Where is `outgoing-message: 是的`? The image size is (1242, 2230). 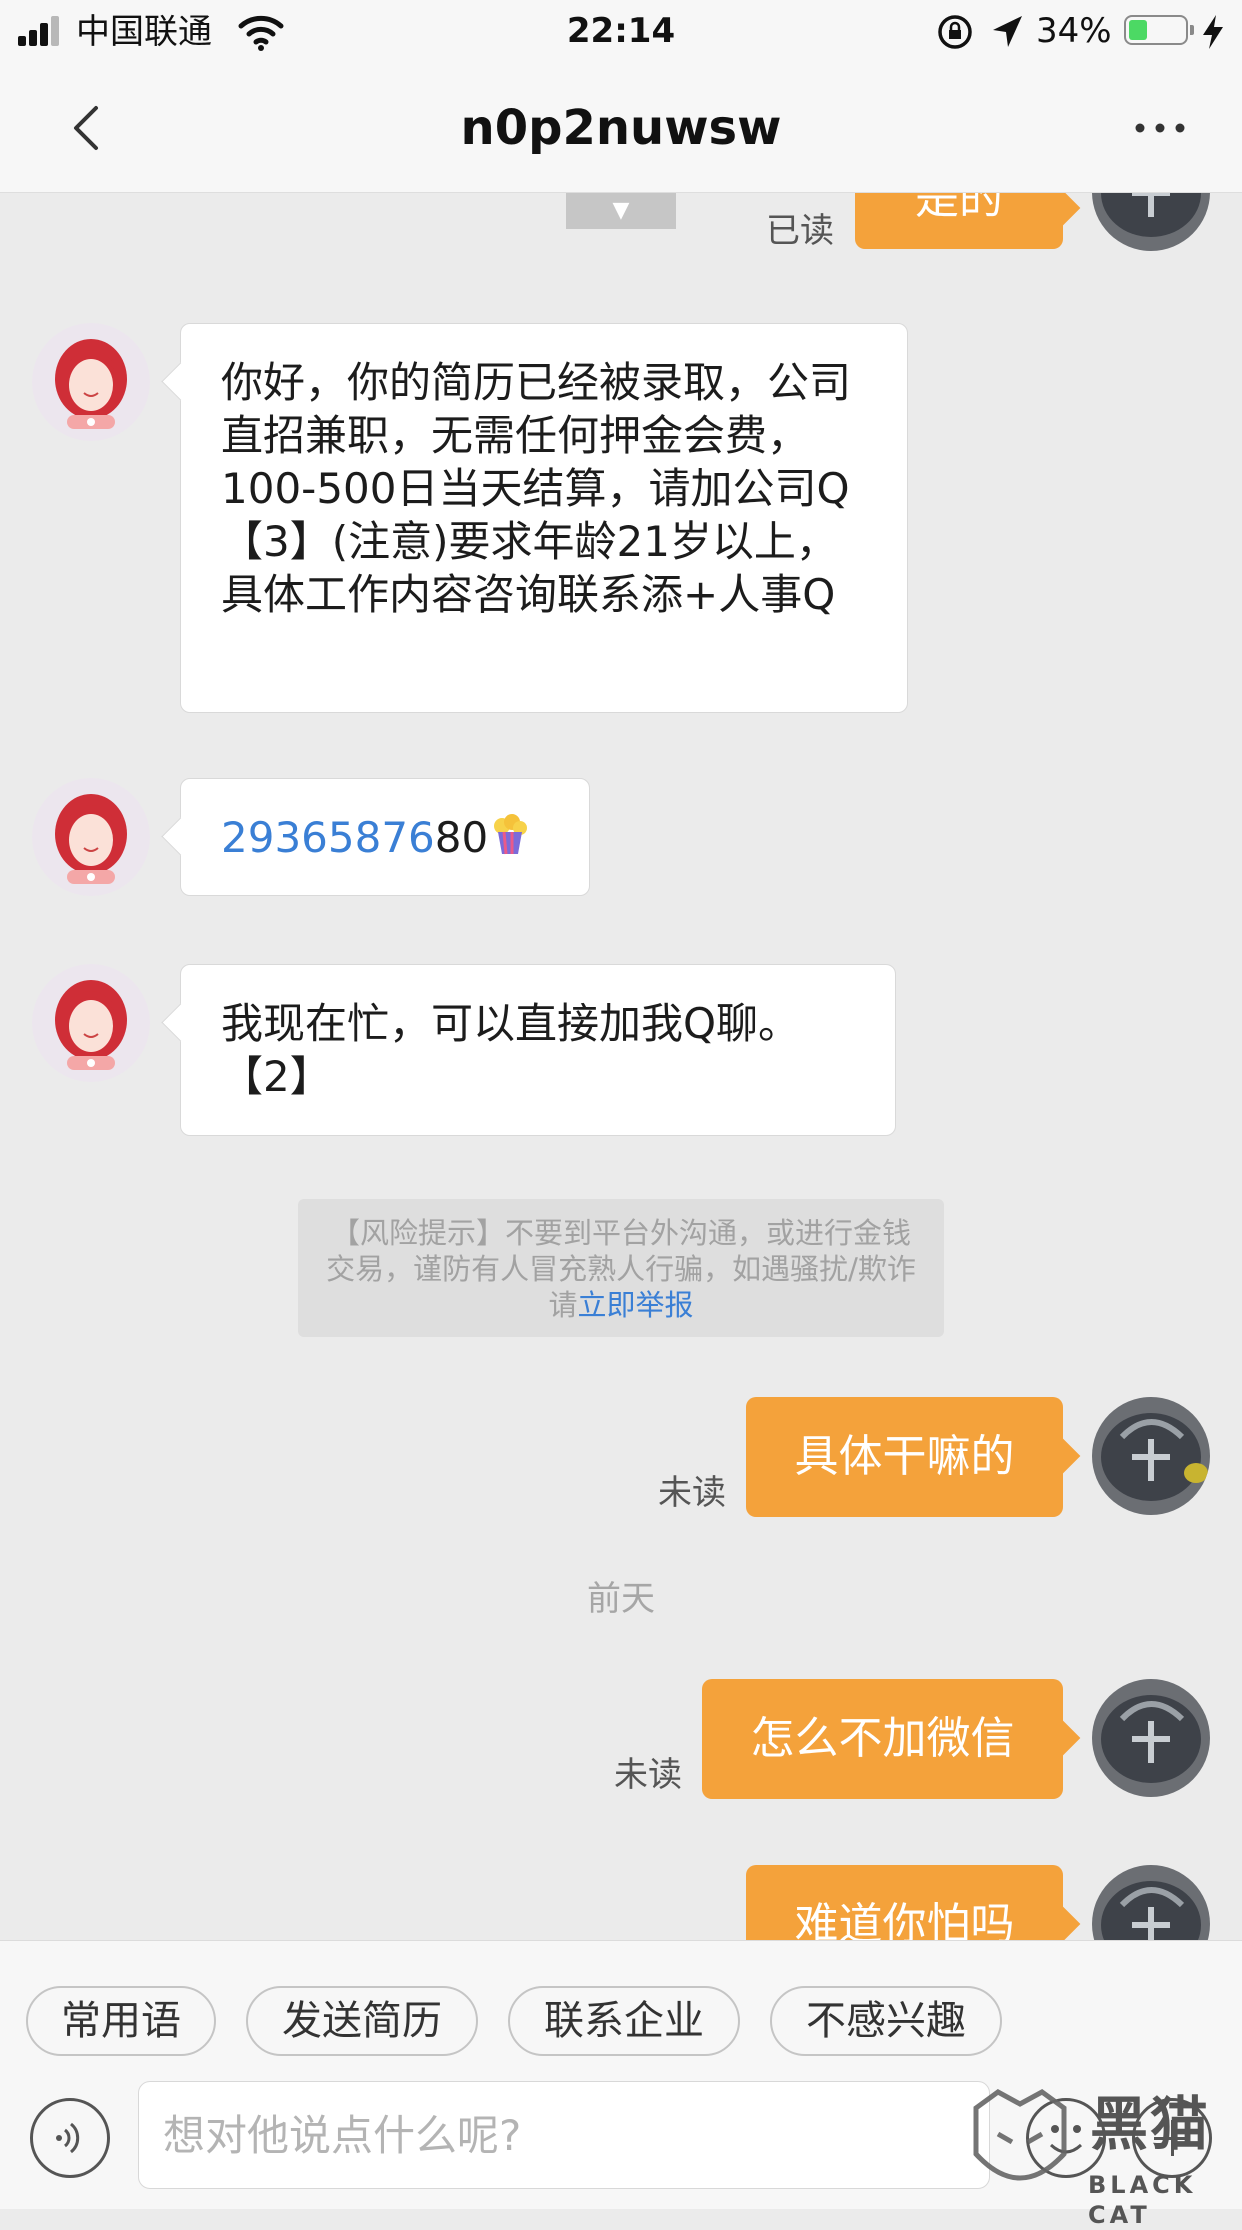
outgoing-message: 是的 is located at coordinates (959, 221).